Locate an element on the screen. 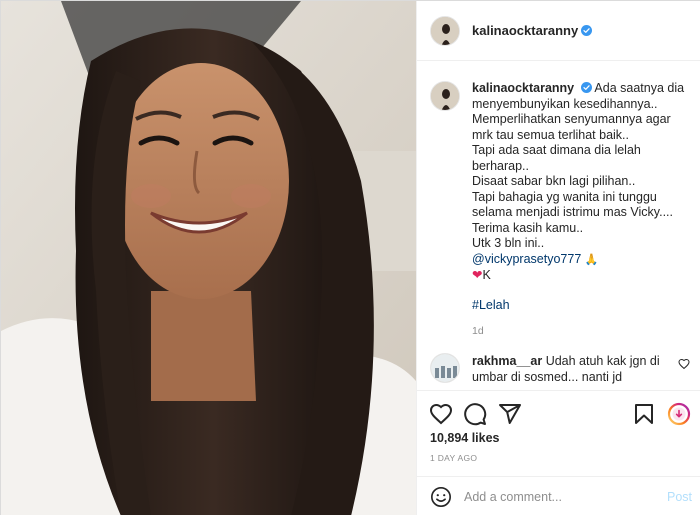  caption-timestamp: 1d is located at coordinates (582, 332).